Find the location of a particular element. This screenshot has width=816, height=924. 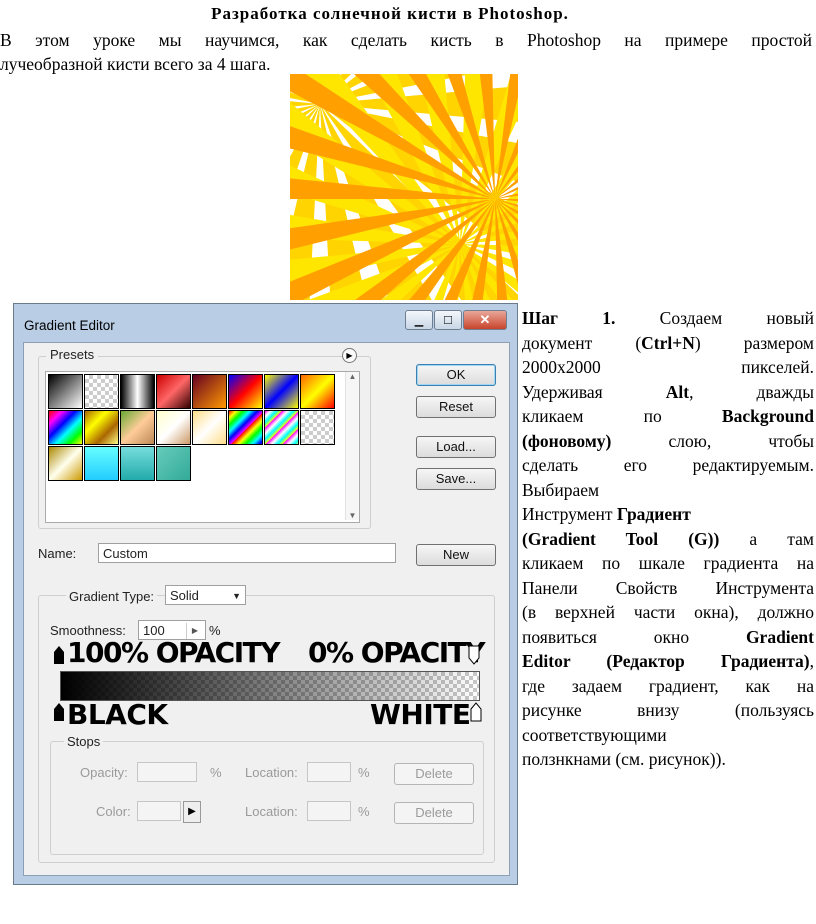

step-text: кликаем по is located at coordinates (622, 416).